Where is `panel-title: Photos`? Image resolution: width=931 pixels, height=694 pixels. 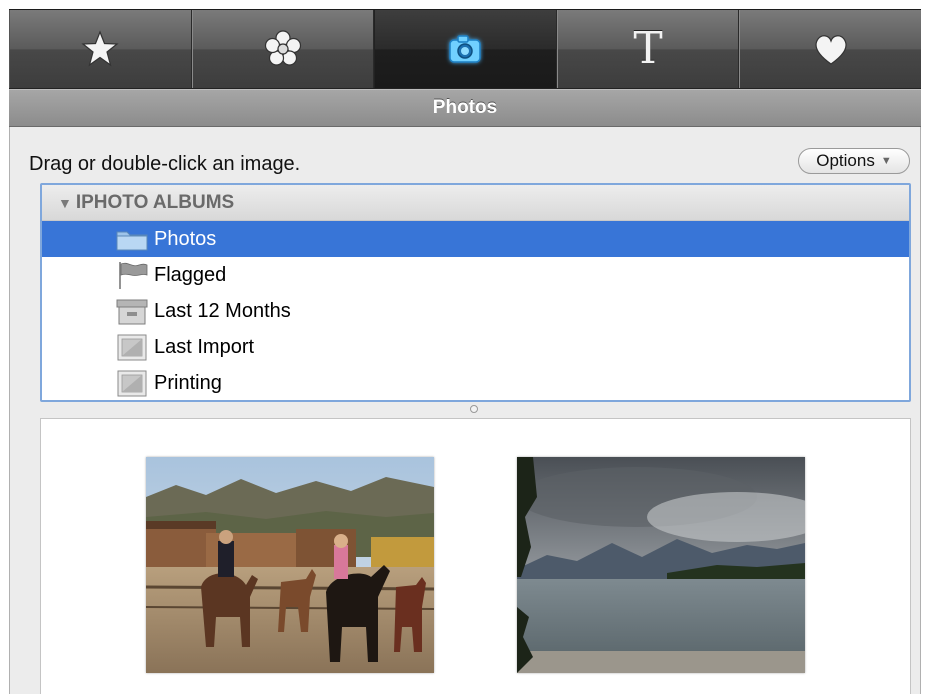
panel-title: Photos is located at coordinates (465, 107).